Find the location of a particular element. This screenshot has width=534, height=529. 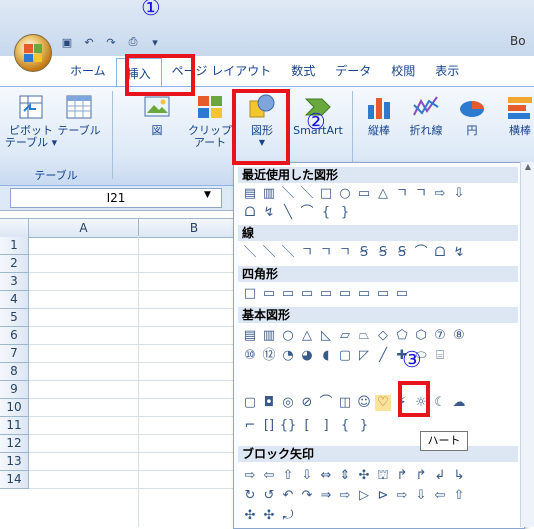

shape-option: ⌸ is located at coordinates (440, 356).